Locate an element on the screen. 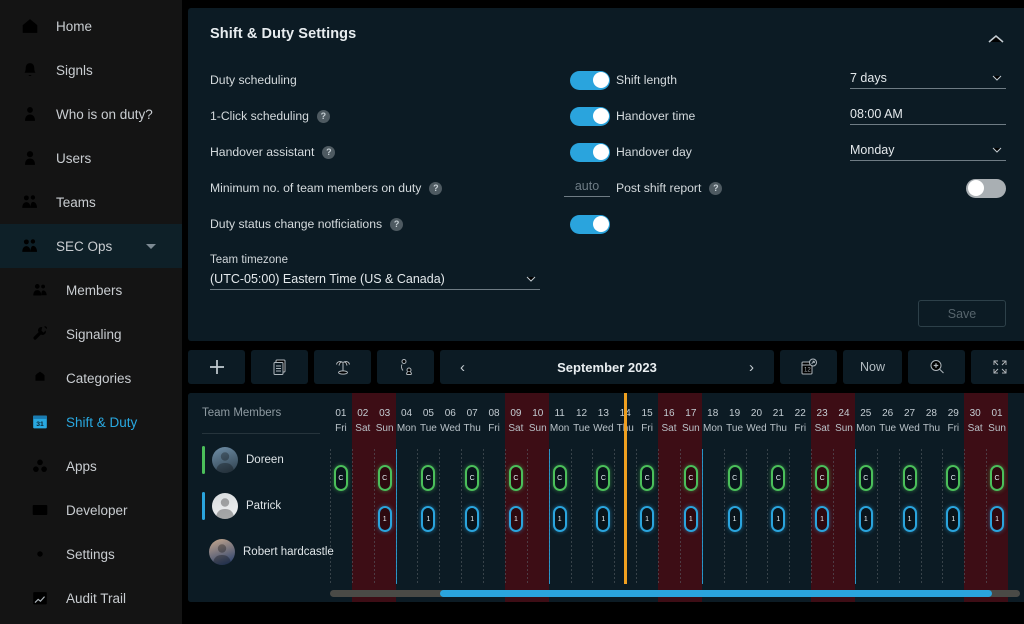 The height and width of the screenshot is (624, 1024). member-row: Robert hardcastle is located at coordinates (268, 552).